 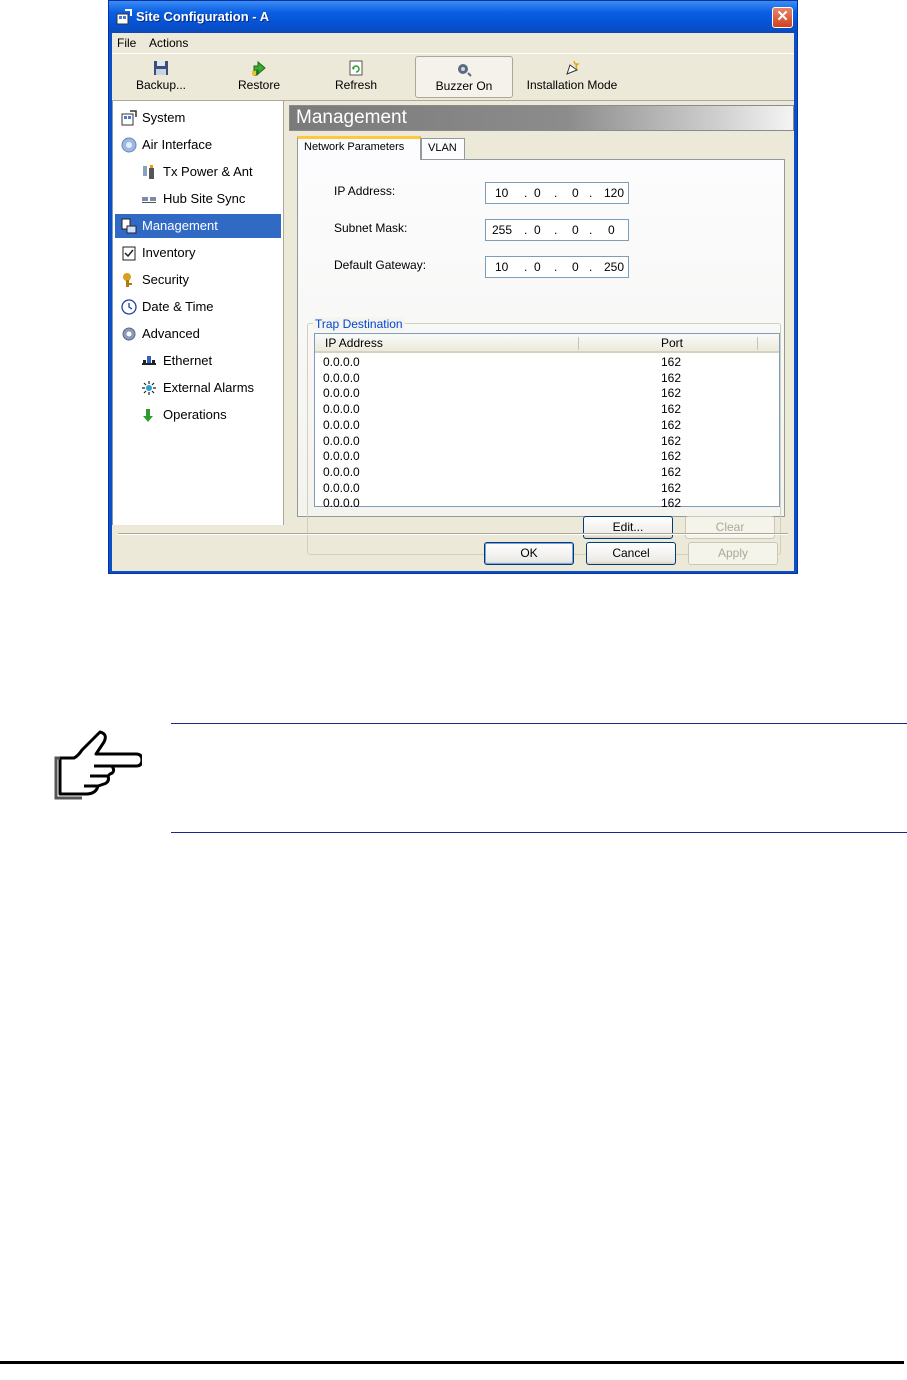 What do you see at coordinates (259, 85) in the screenshot?
I see `restore-label: Restore` at bounding box center [259, 85].